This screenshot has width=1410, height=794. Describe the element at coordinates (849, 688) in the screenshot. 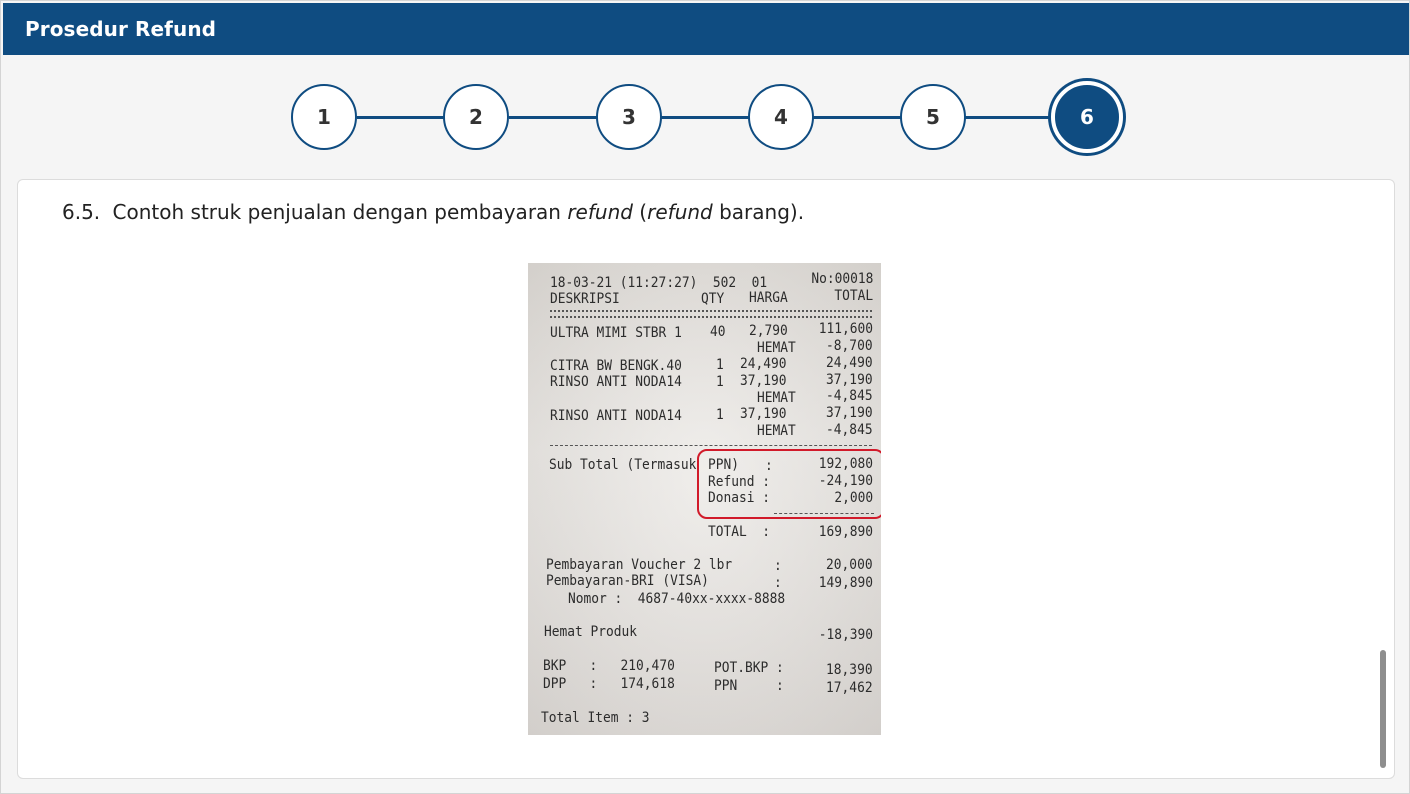

I see `receipt-ppn2-value: 17,462` at that location.